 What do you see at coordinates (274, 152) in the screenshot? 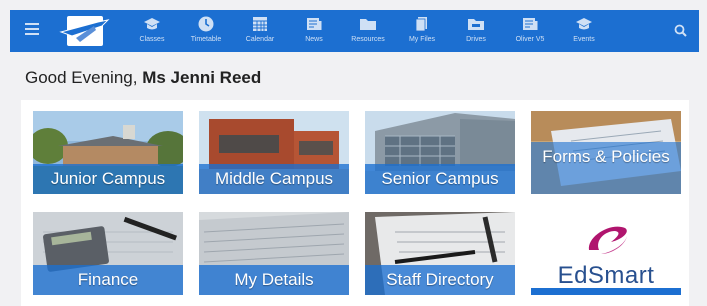
I see `tile-middle-campus: Middle Campus` at bounding box center [274, 152].